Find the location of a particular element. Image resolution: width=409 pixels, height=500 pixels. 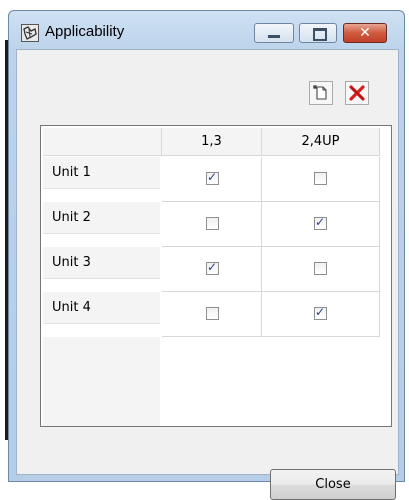

grid-header-row: 1,3 2,4UP is located at coordinates (216, 141).